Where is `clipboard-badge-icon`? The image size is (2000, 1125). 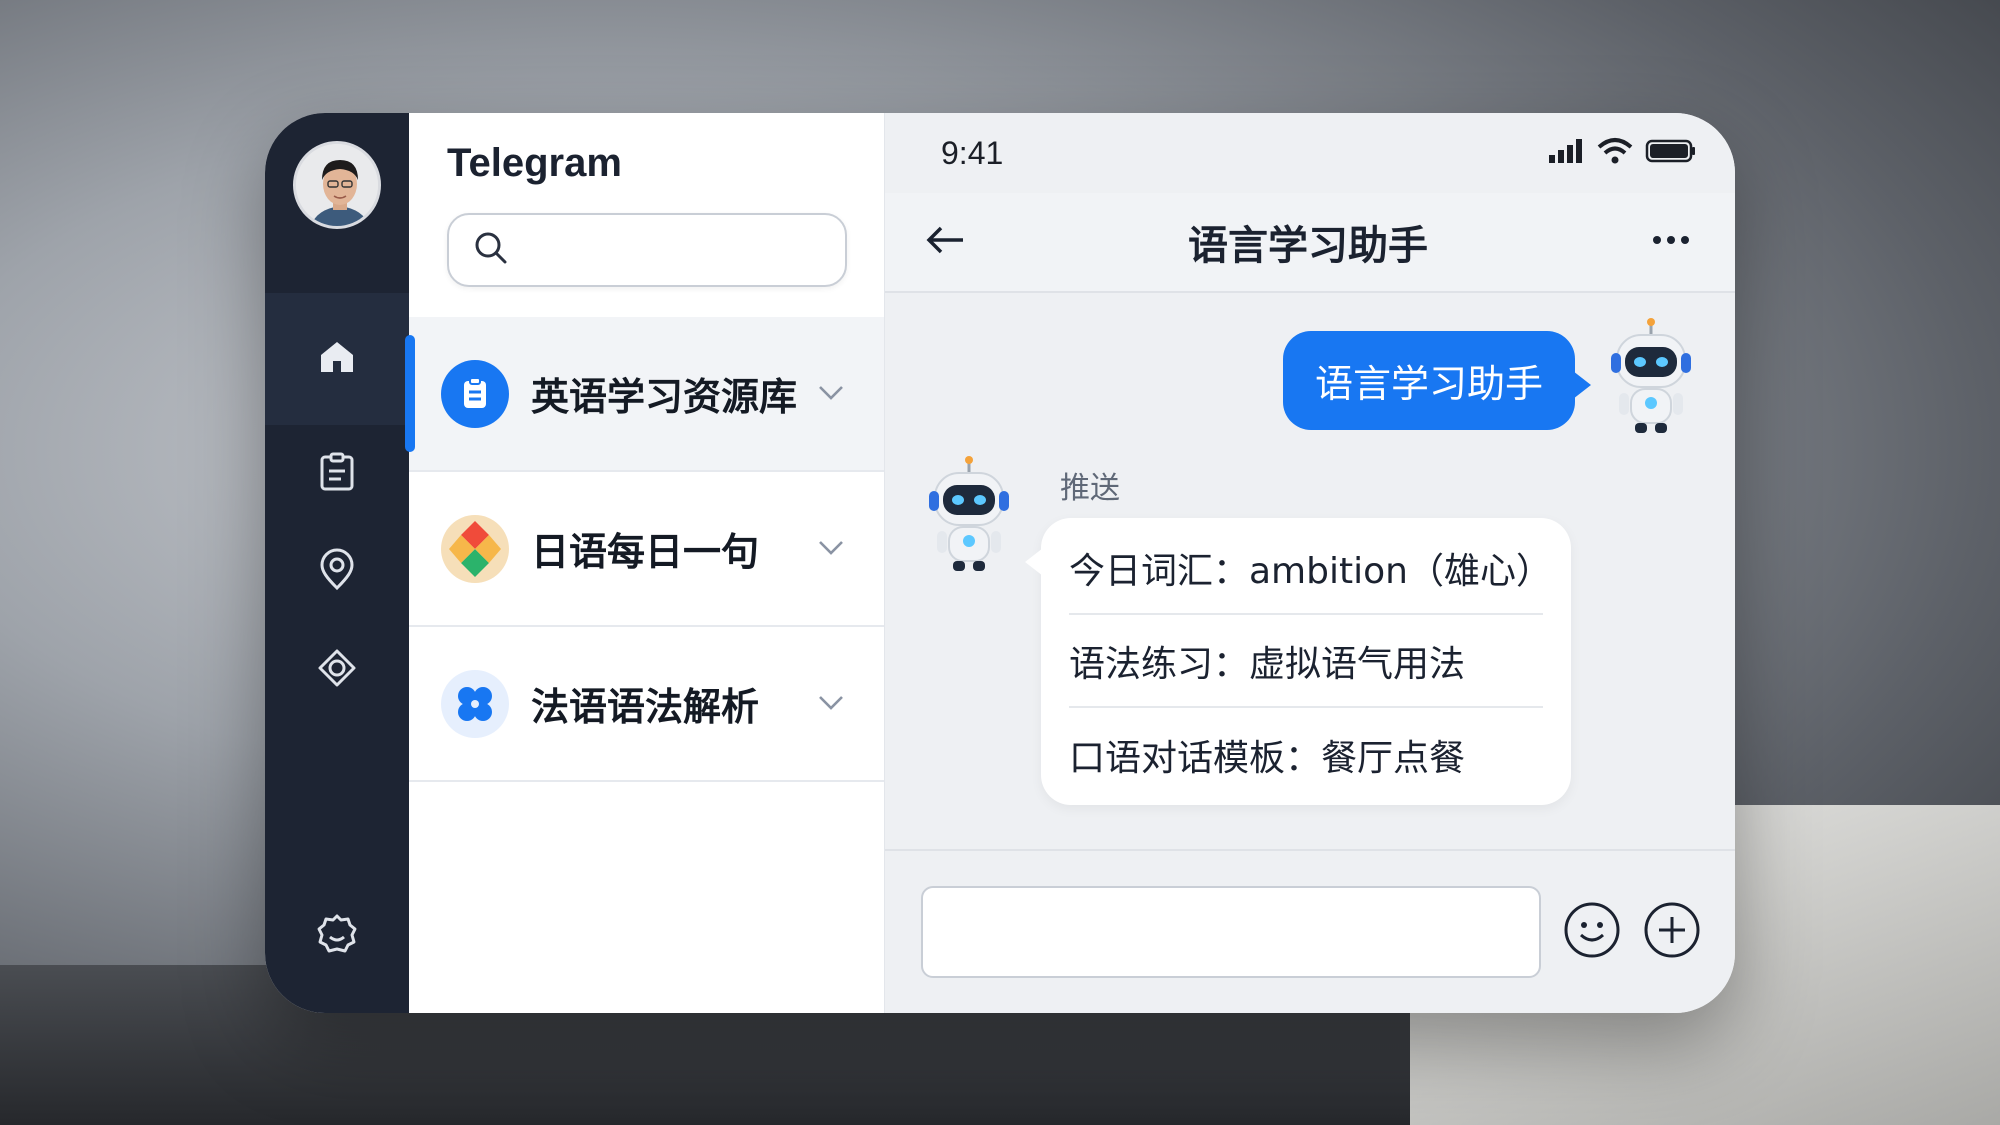
clipboard-badge-icon is located at coordinates (475, 393).